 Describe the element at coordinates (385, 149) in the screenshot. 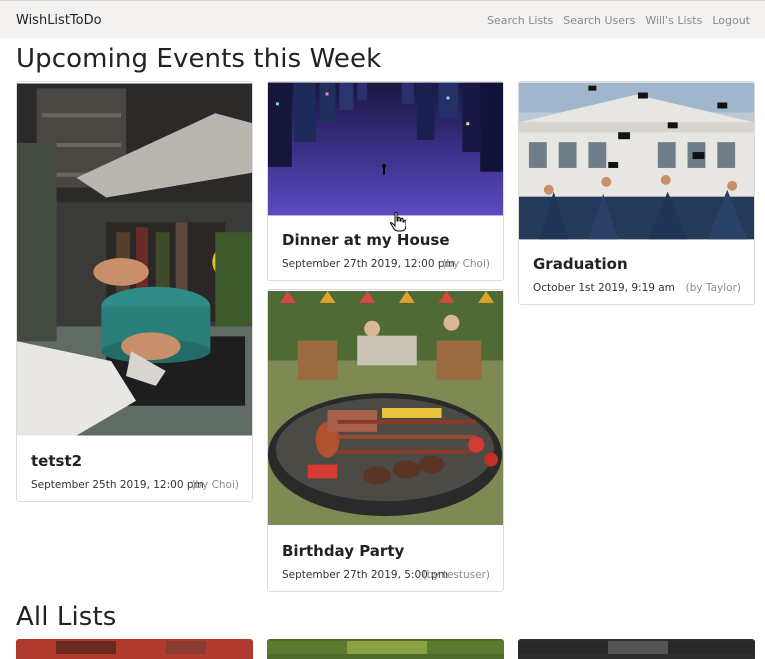

I see `upside-down-city-photo` at that location.